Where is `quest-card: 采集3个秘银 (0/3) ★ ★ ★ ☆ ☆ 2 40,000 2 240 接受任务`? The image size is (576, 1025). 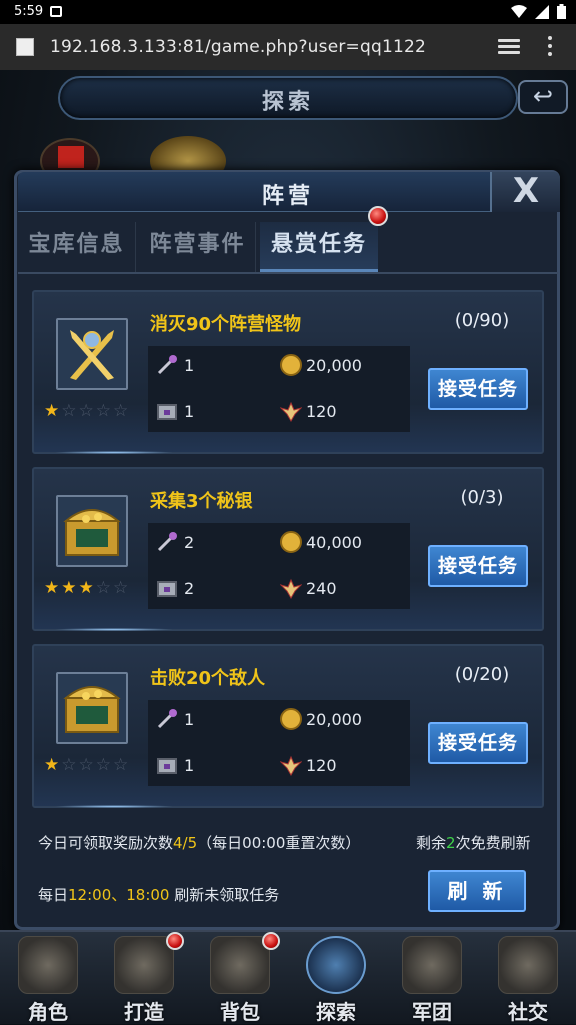
quest-card: 采集3个秘银 (0/3) ★ ★ ★ ☆ ☆ 2 40,000 2 240 接受任务 is located at coordinates (288, 549).